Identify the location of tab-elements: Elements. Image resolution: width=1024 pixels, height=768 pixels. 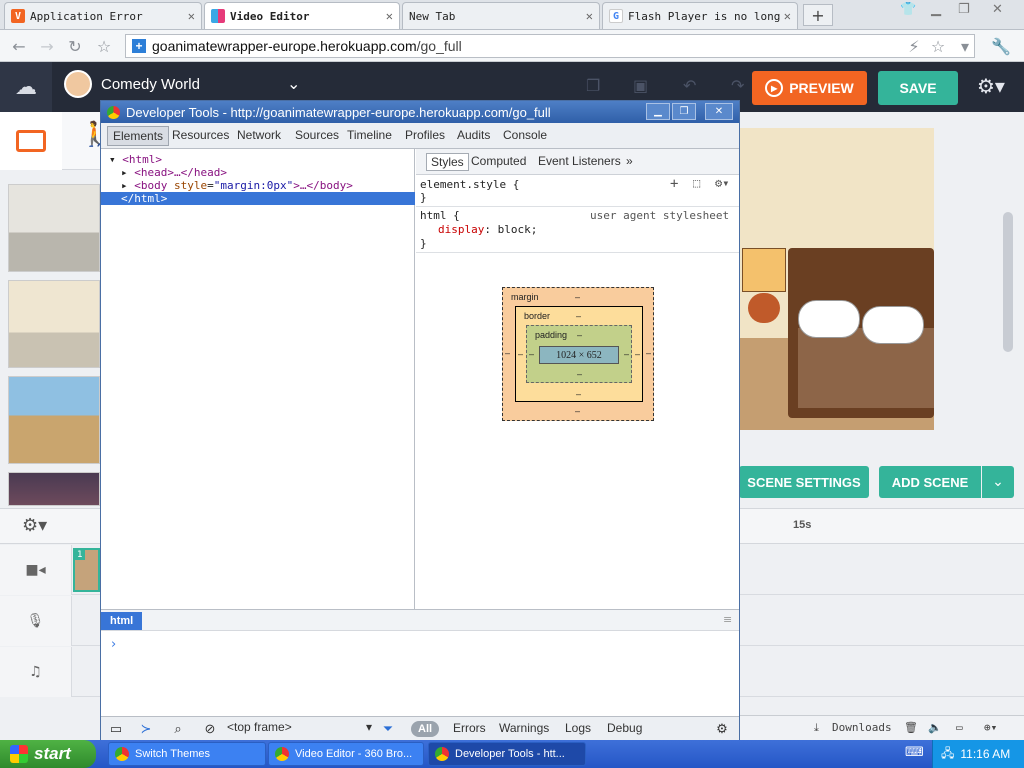
(138, 136).